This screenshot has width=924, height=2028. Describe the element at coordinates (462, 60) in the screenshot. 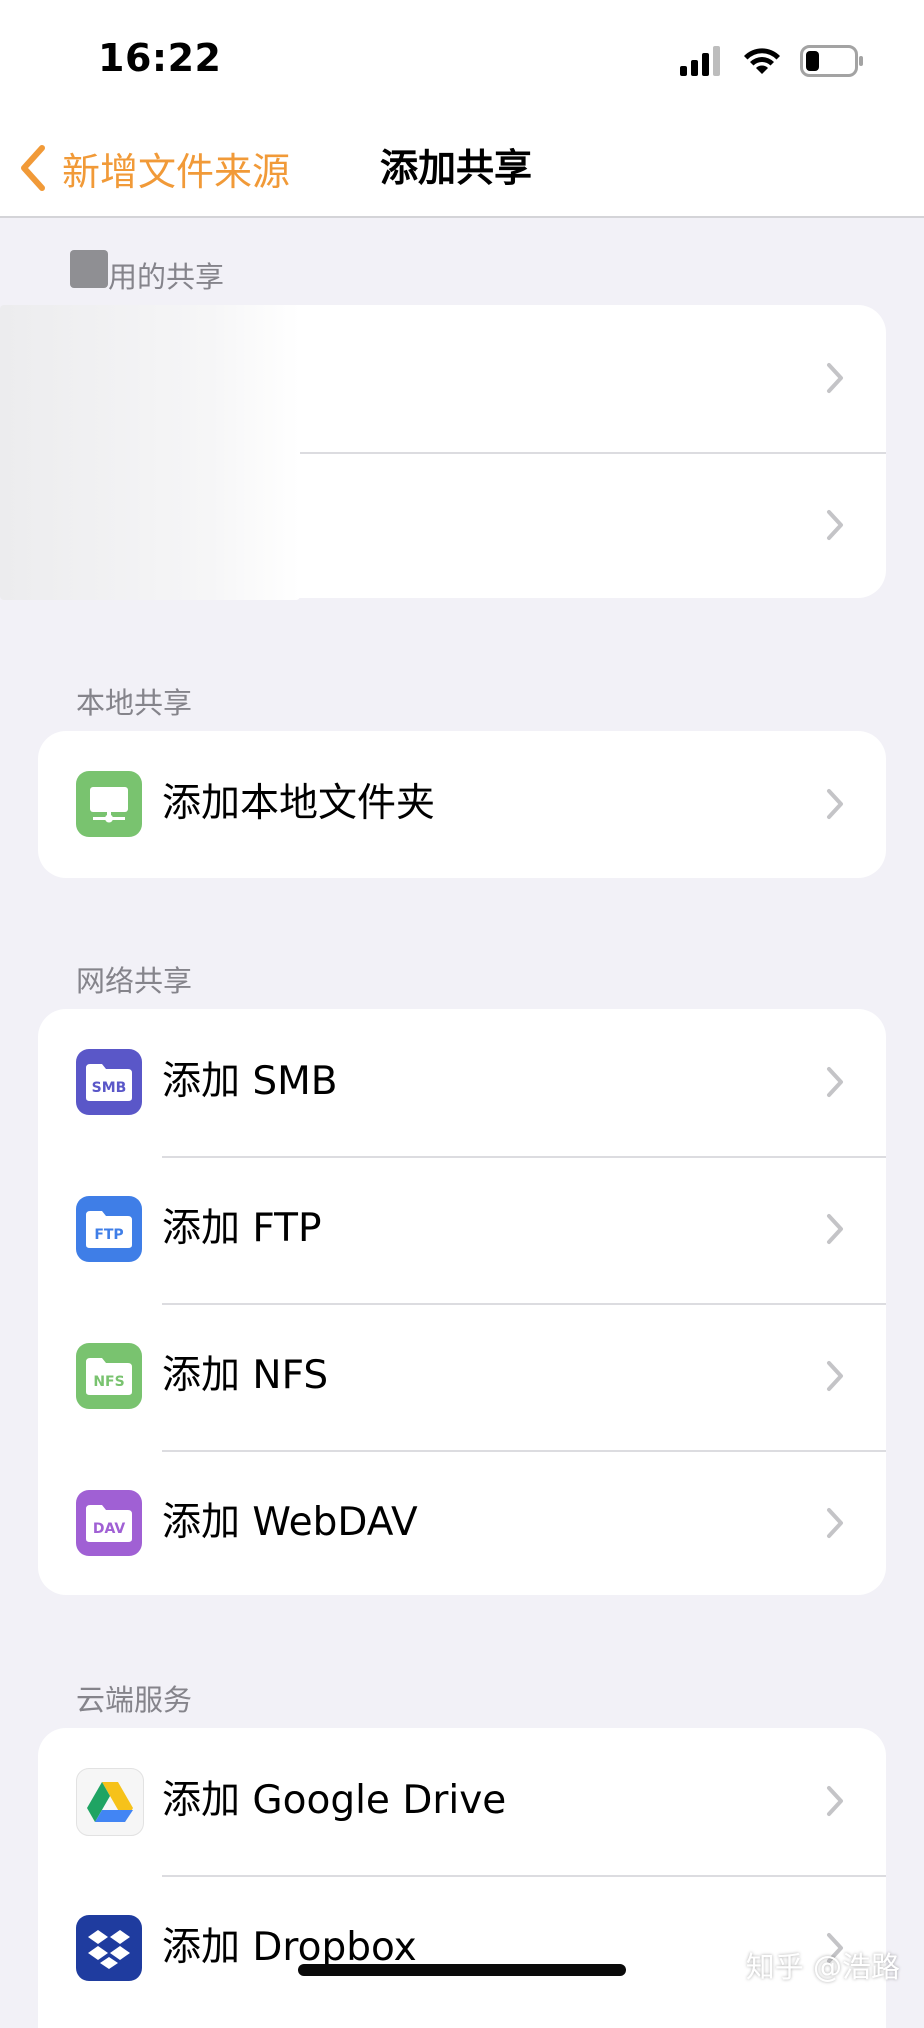

I see `status-bar: 16:22` at that location.